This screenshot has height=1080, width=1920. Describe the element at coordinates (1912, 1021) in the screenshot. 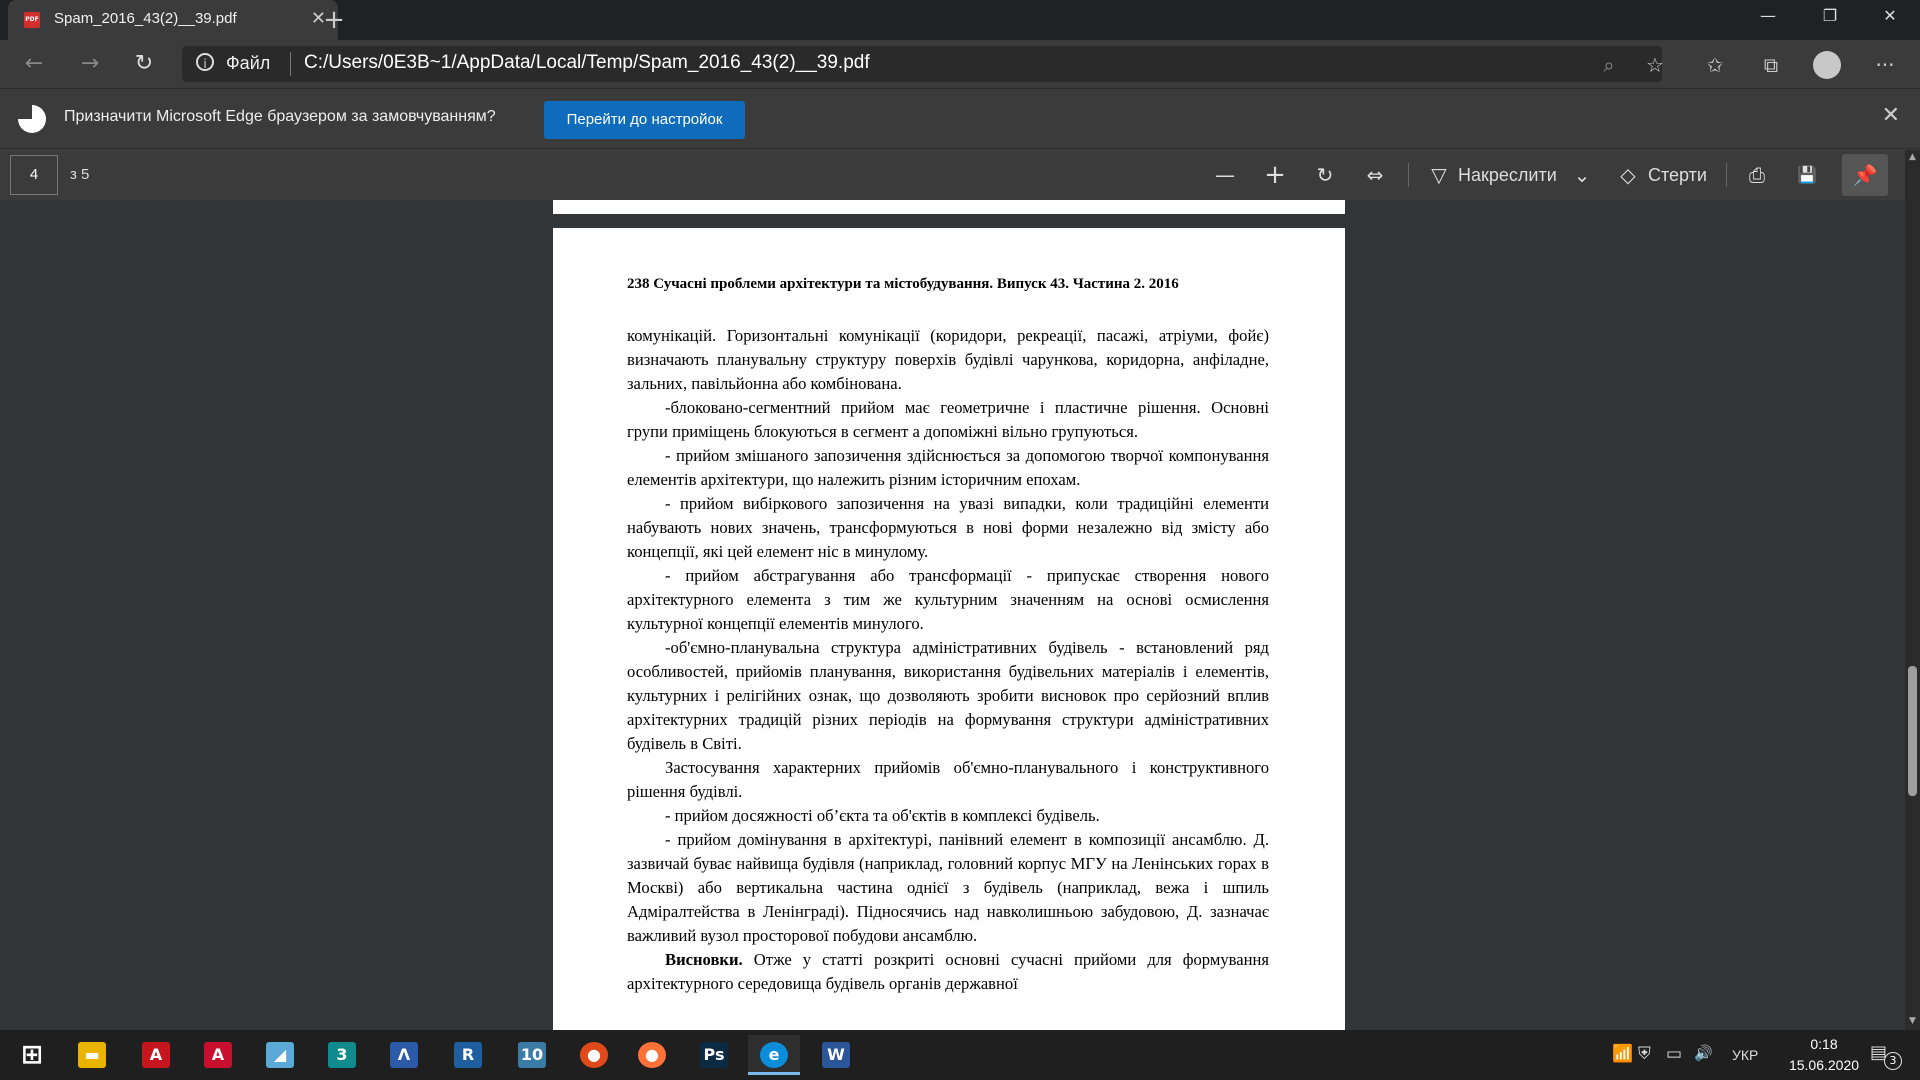

I see `scroll-down-icon: ▼` at that location.